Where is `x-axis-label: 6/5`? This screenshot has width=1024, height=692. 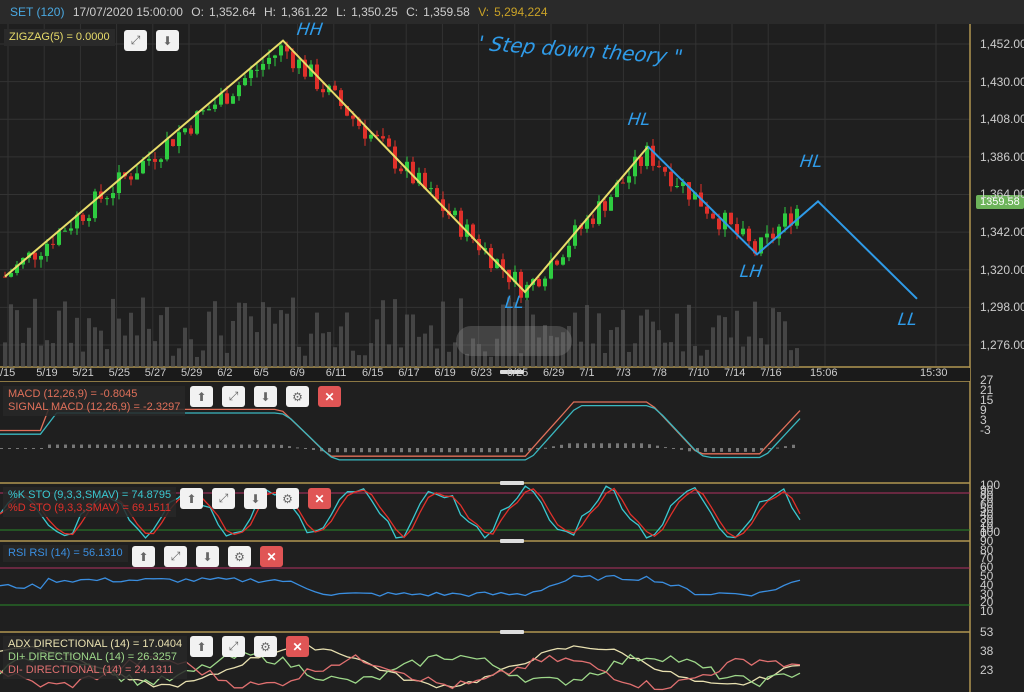 x-axis-label: 6/5 is located at coordinates (261, 373).